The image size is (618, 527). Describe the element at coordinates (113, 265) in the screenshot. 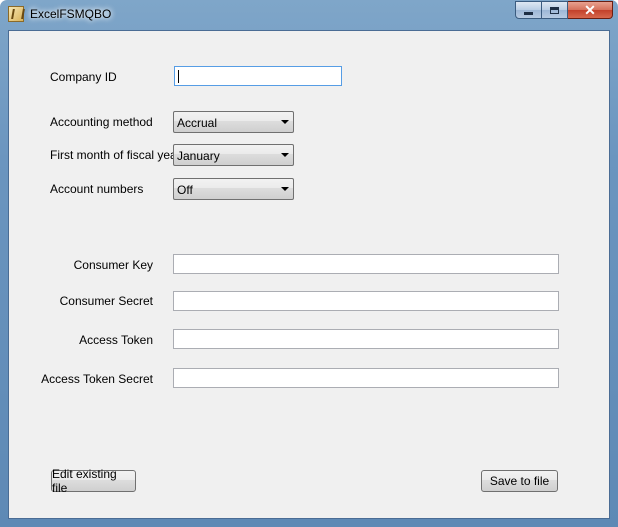

I see `consumer-key-label: Consumer Key` at that location.